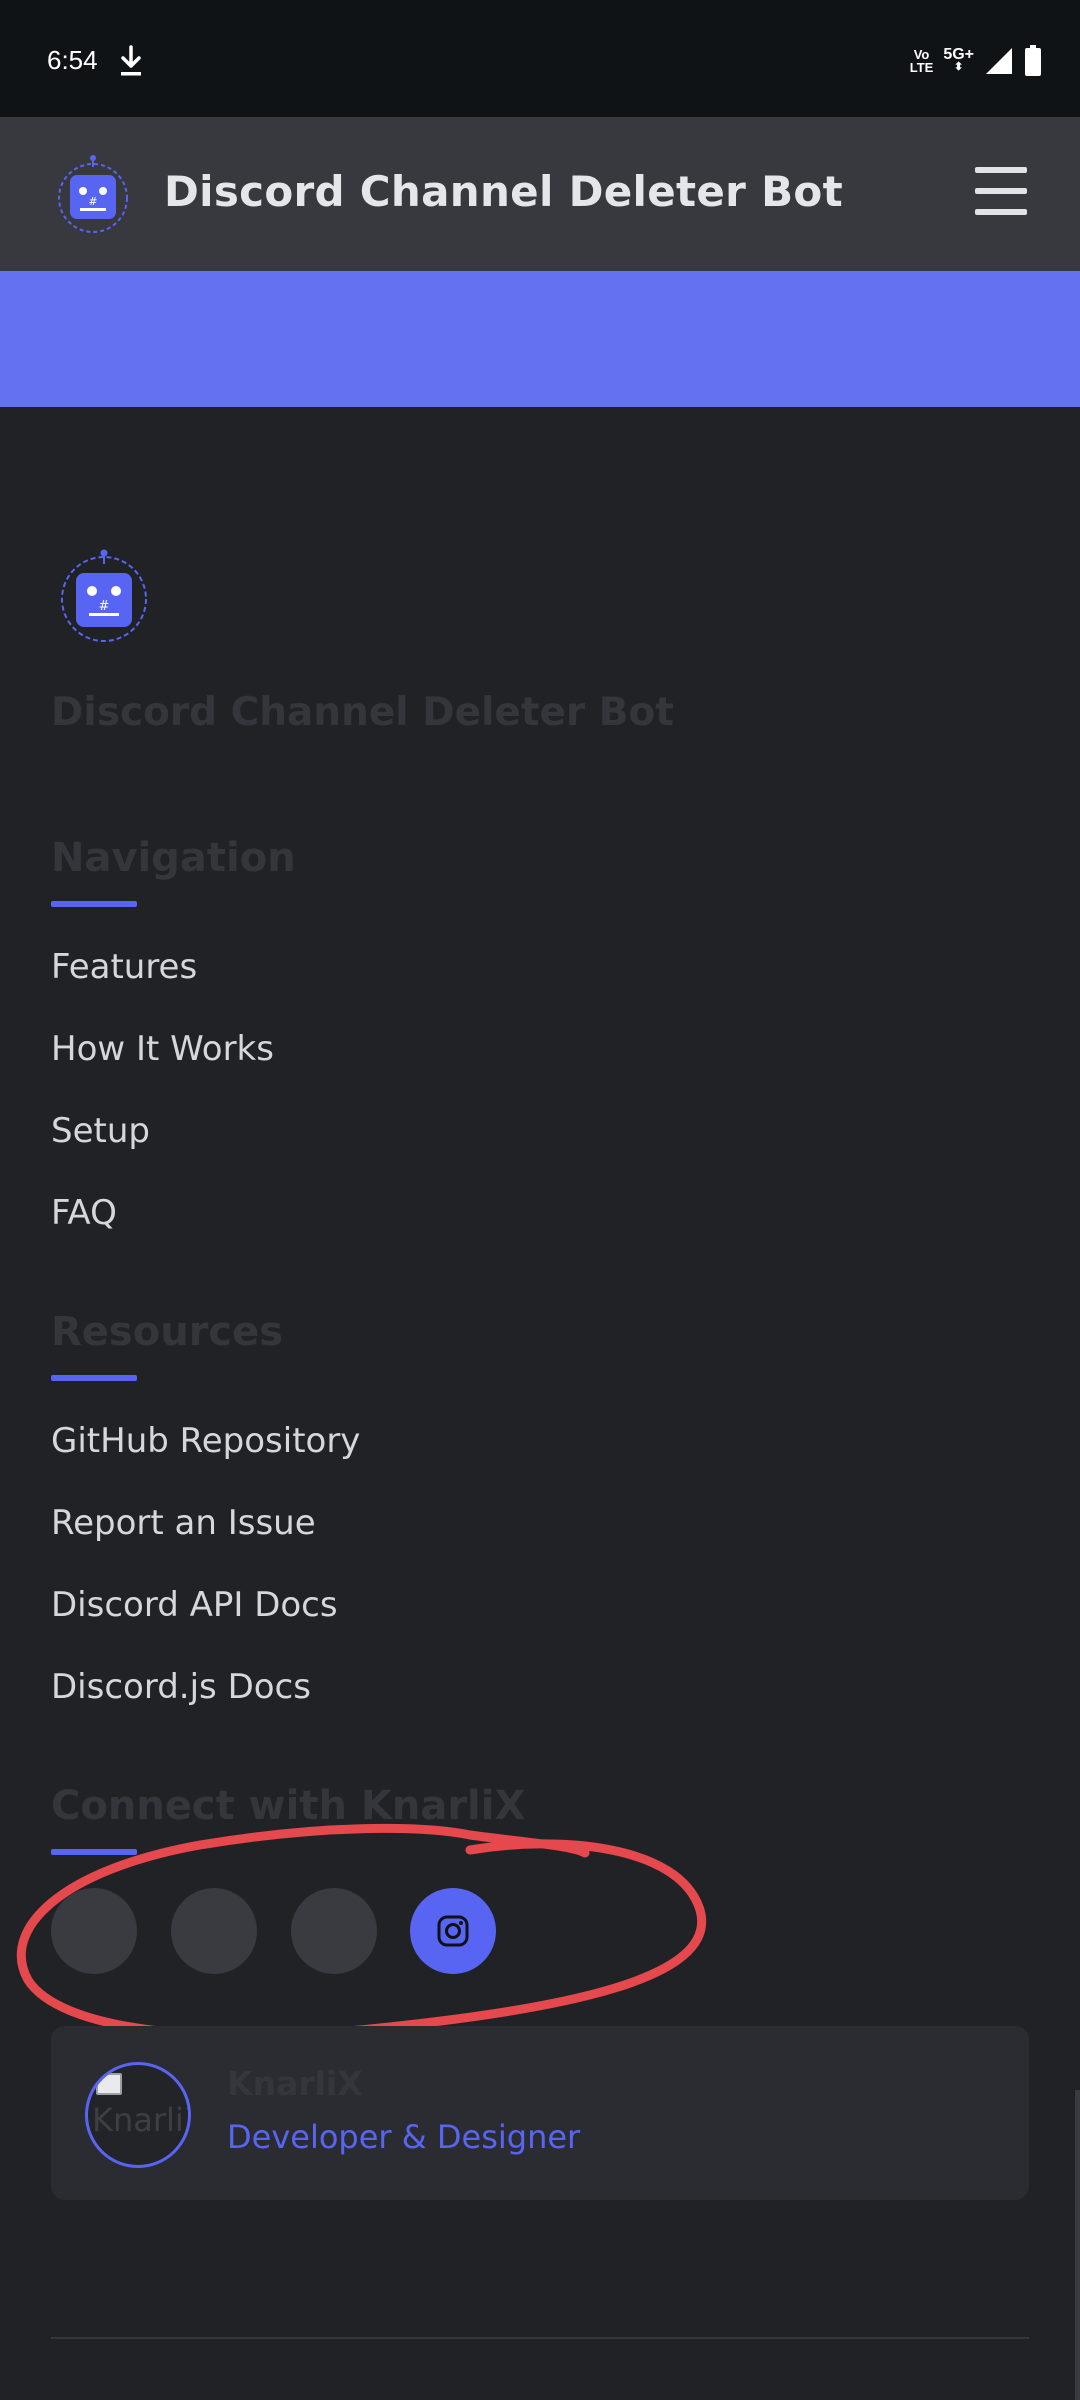 This screenshot has width=1080, height=2400. What do you see at coordinates (540, 58) in the screenshot?
I see `status-bar: 6:54 Vo LTE 5G+ ⬍` at bounding box center [540, 58].